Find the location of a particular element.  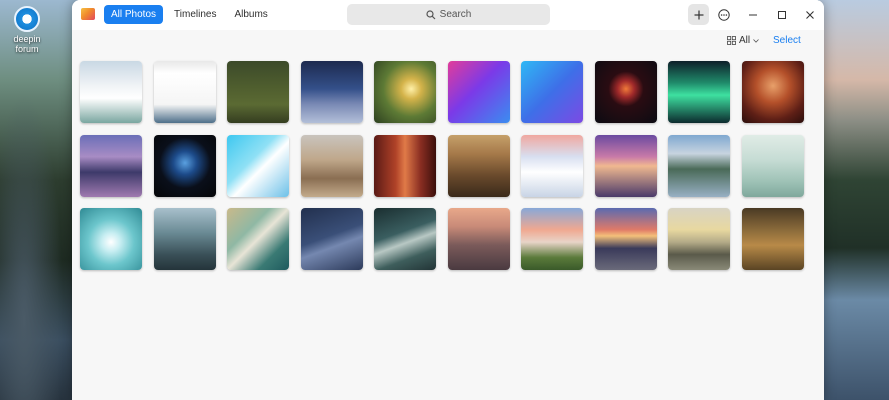

select-button: Select is located at coordinates (787, 40).